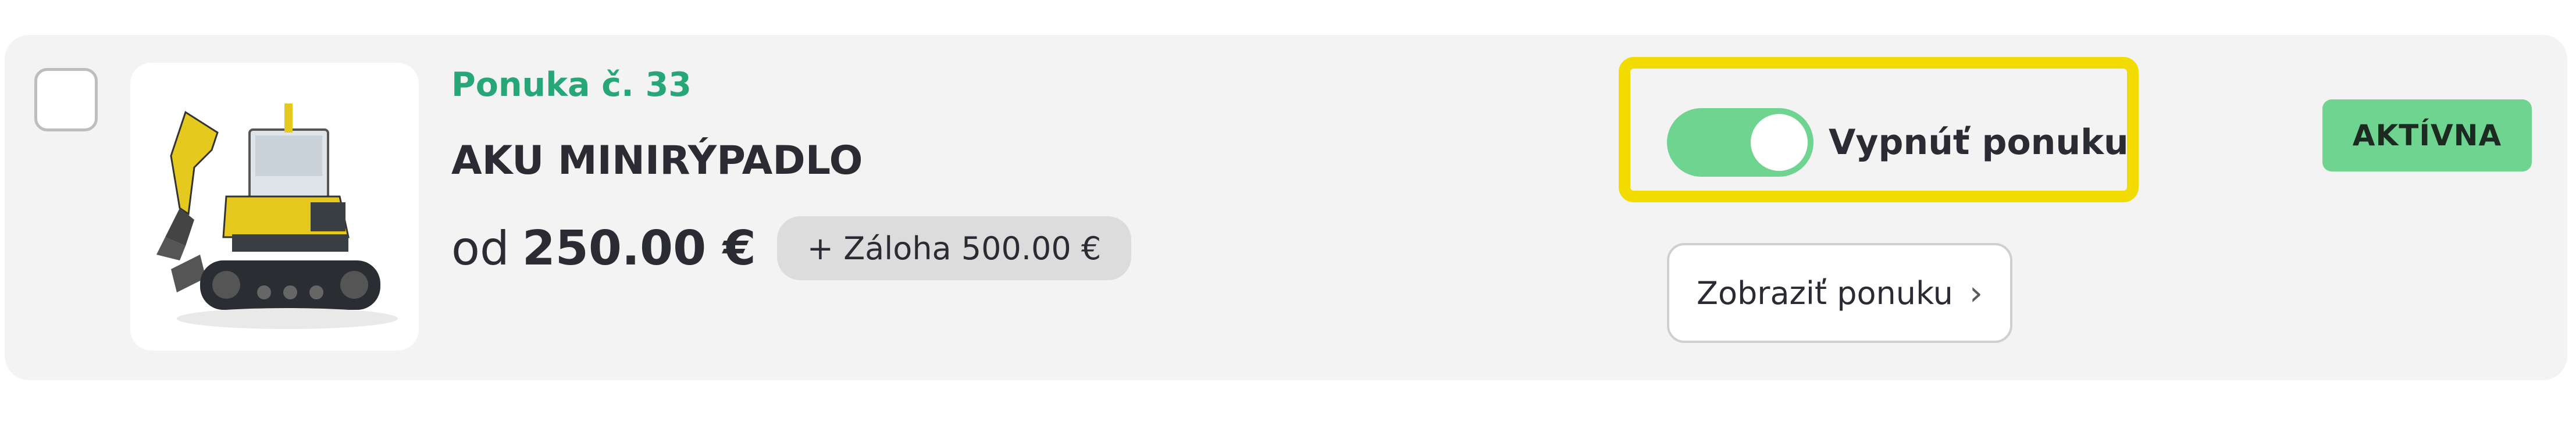  Describe the element at coordinates (480, 248) in the screenshot. I see `price-prefix: od` at that location.